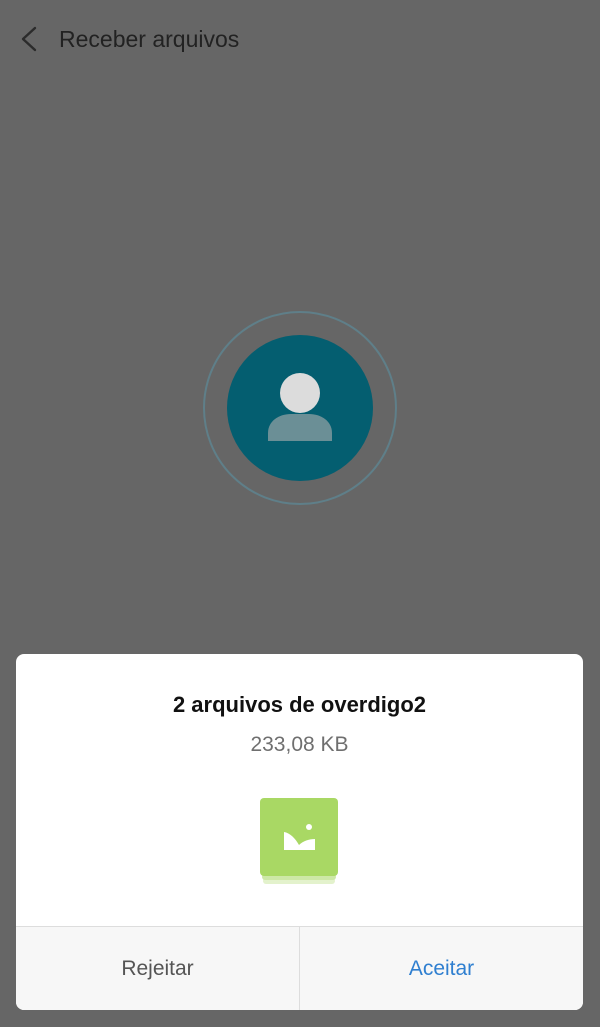 The image size is (600, 1027). I want to click on avatar-circle, so click(300, 408).